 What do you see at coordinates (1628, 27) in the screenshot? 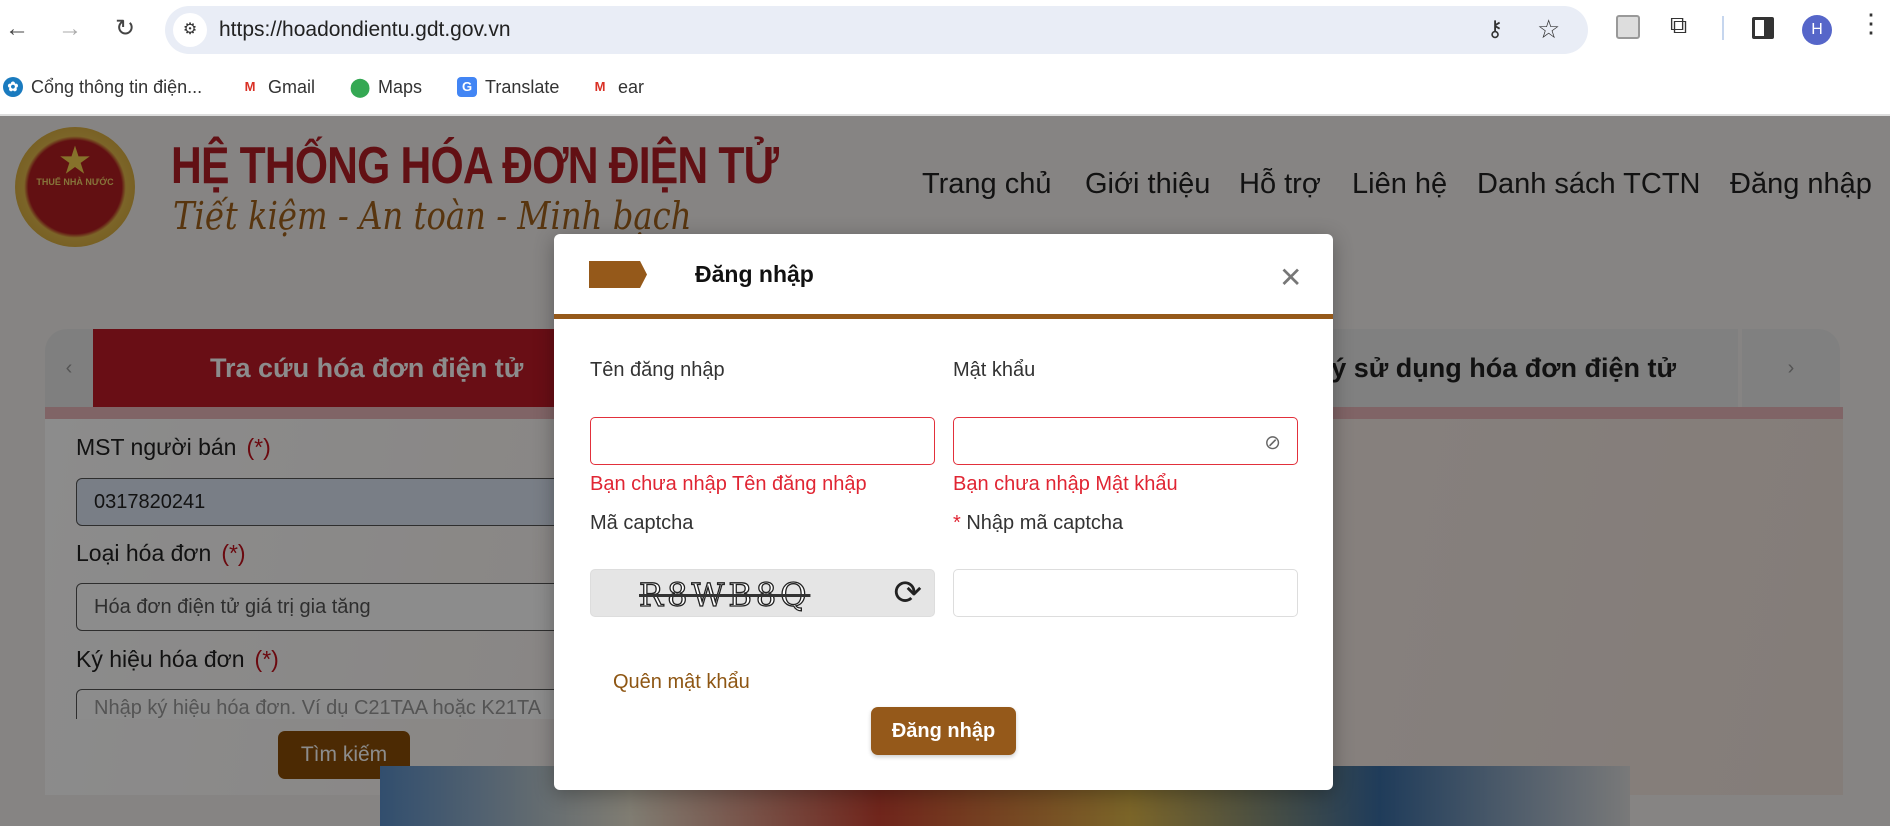
I see `extension-icon` at bounding box center [1628, 27].